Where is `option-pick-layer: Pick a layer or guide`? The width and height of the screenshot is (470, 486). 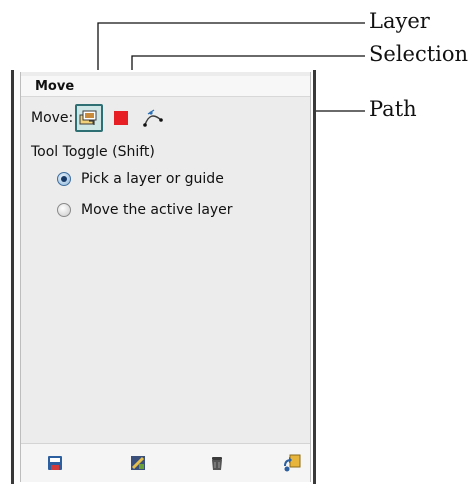 option-pick-layer: Pick a layer or guide is located at coordinates (140, 179).